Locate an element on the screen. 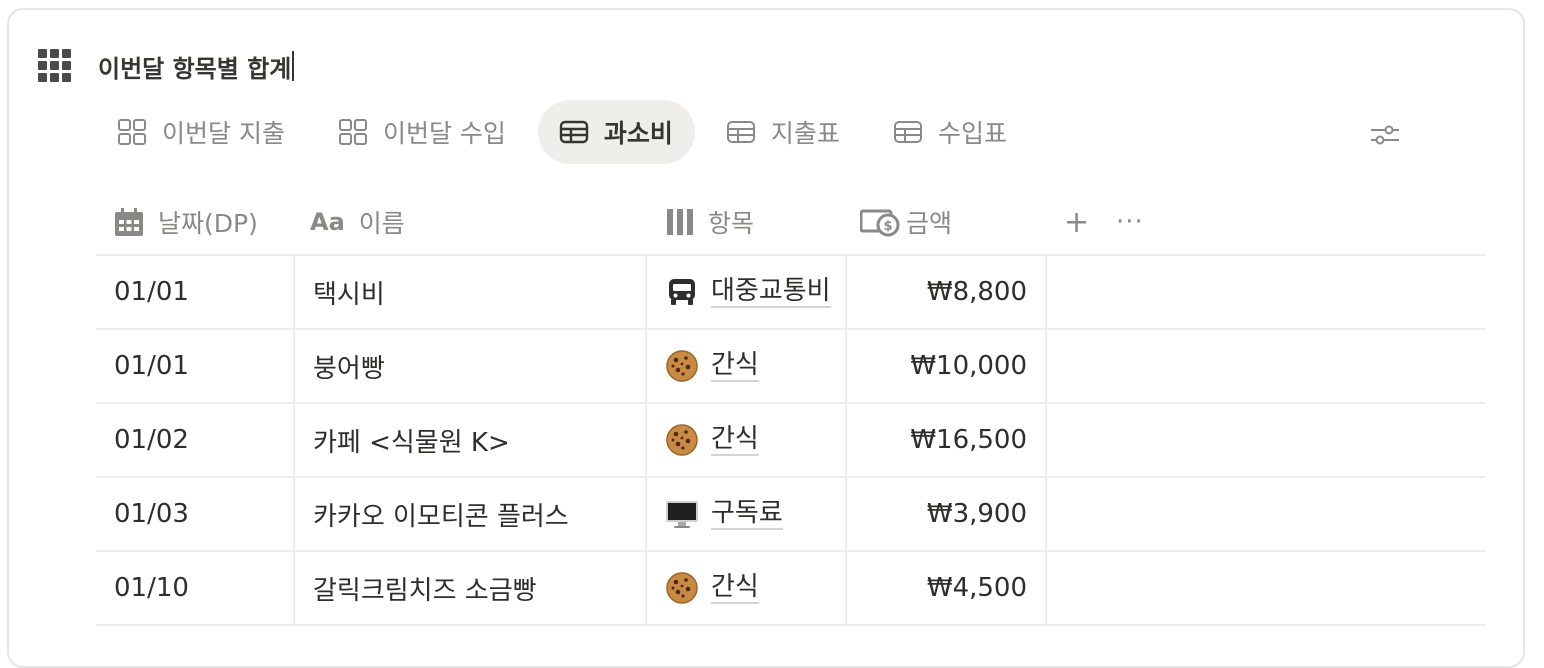 Image resolution: width=1544 pixels, height=668 pixels. tab-label: 수입표 is located at coordinates (972, 133).